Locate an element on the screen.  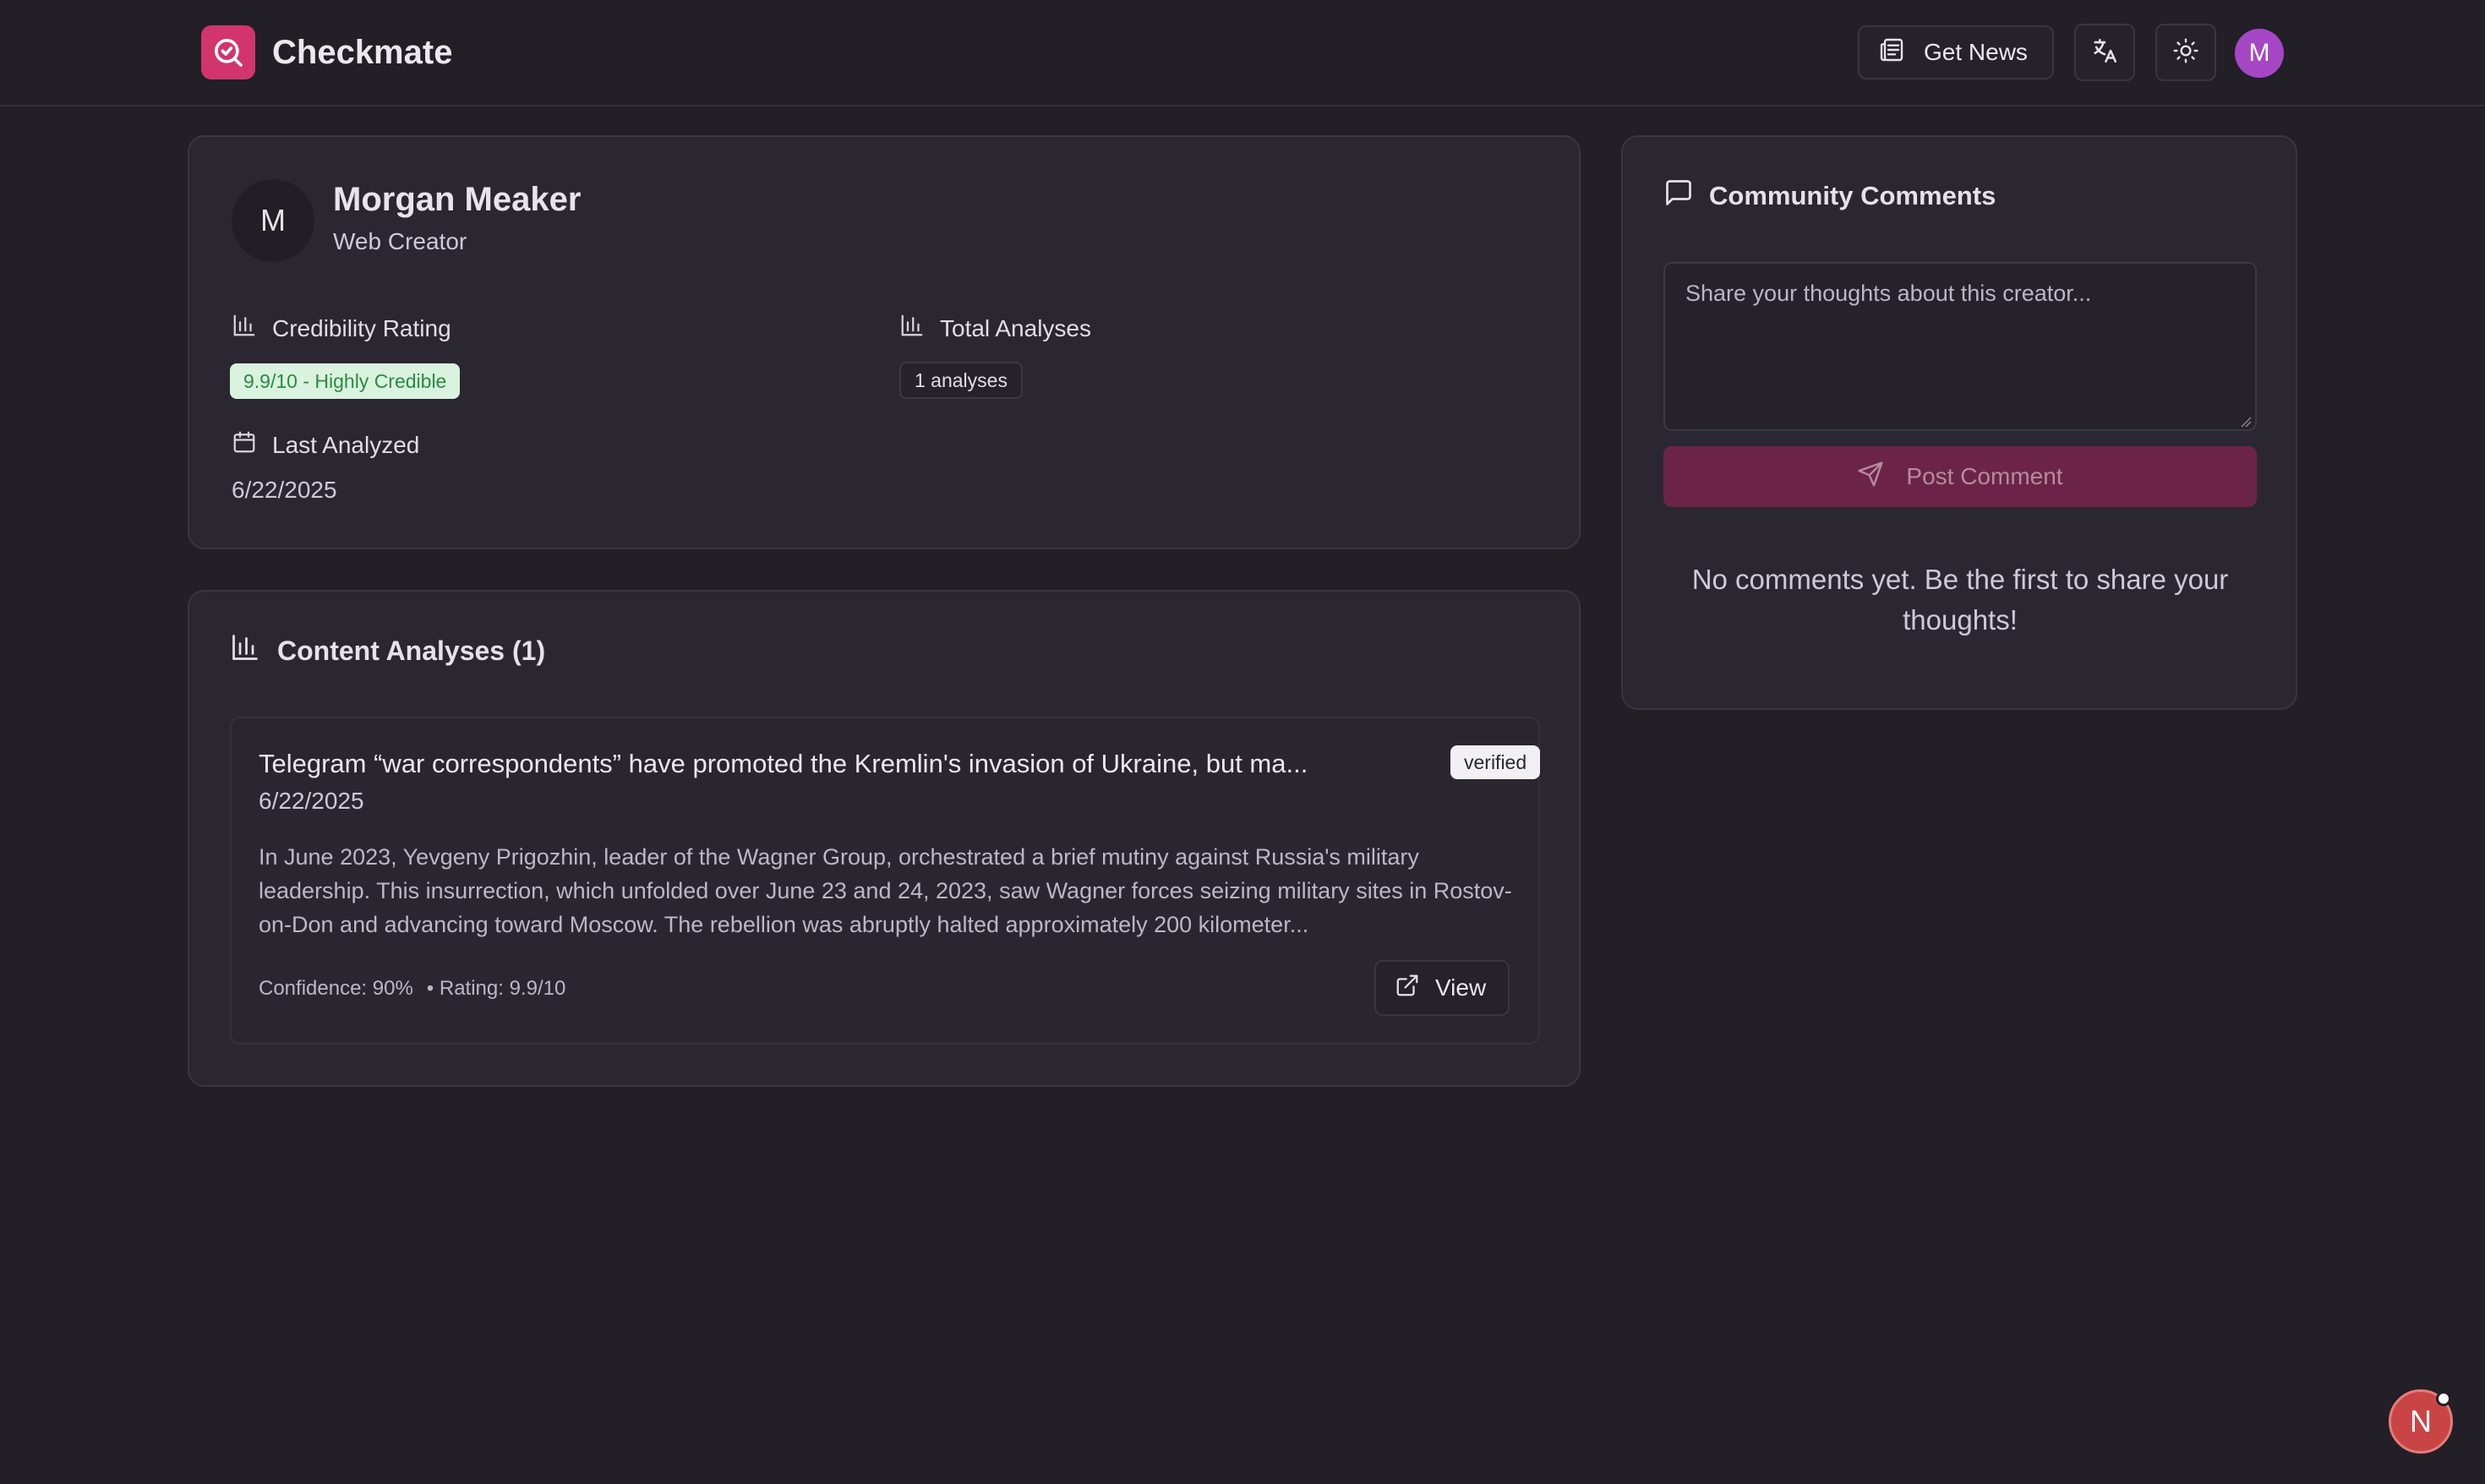
external-link-icon is located at coordinates (1407, 988).